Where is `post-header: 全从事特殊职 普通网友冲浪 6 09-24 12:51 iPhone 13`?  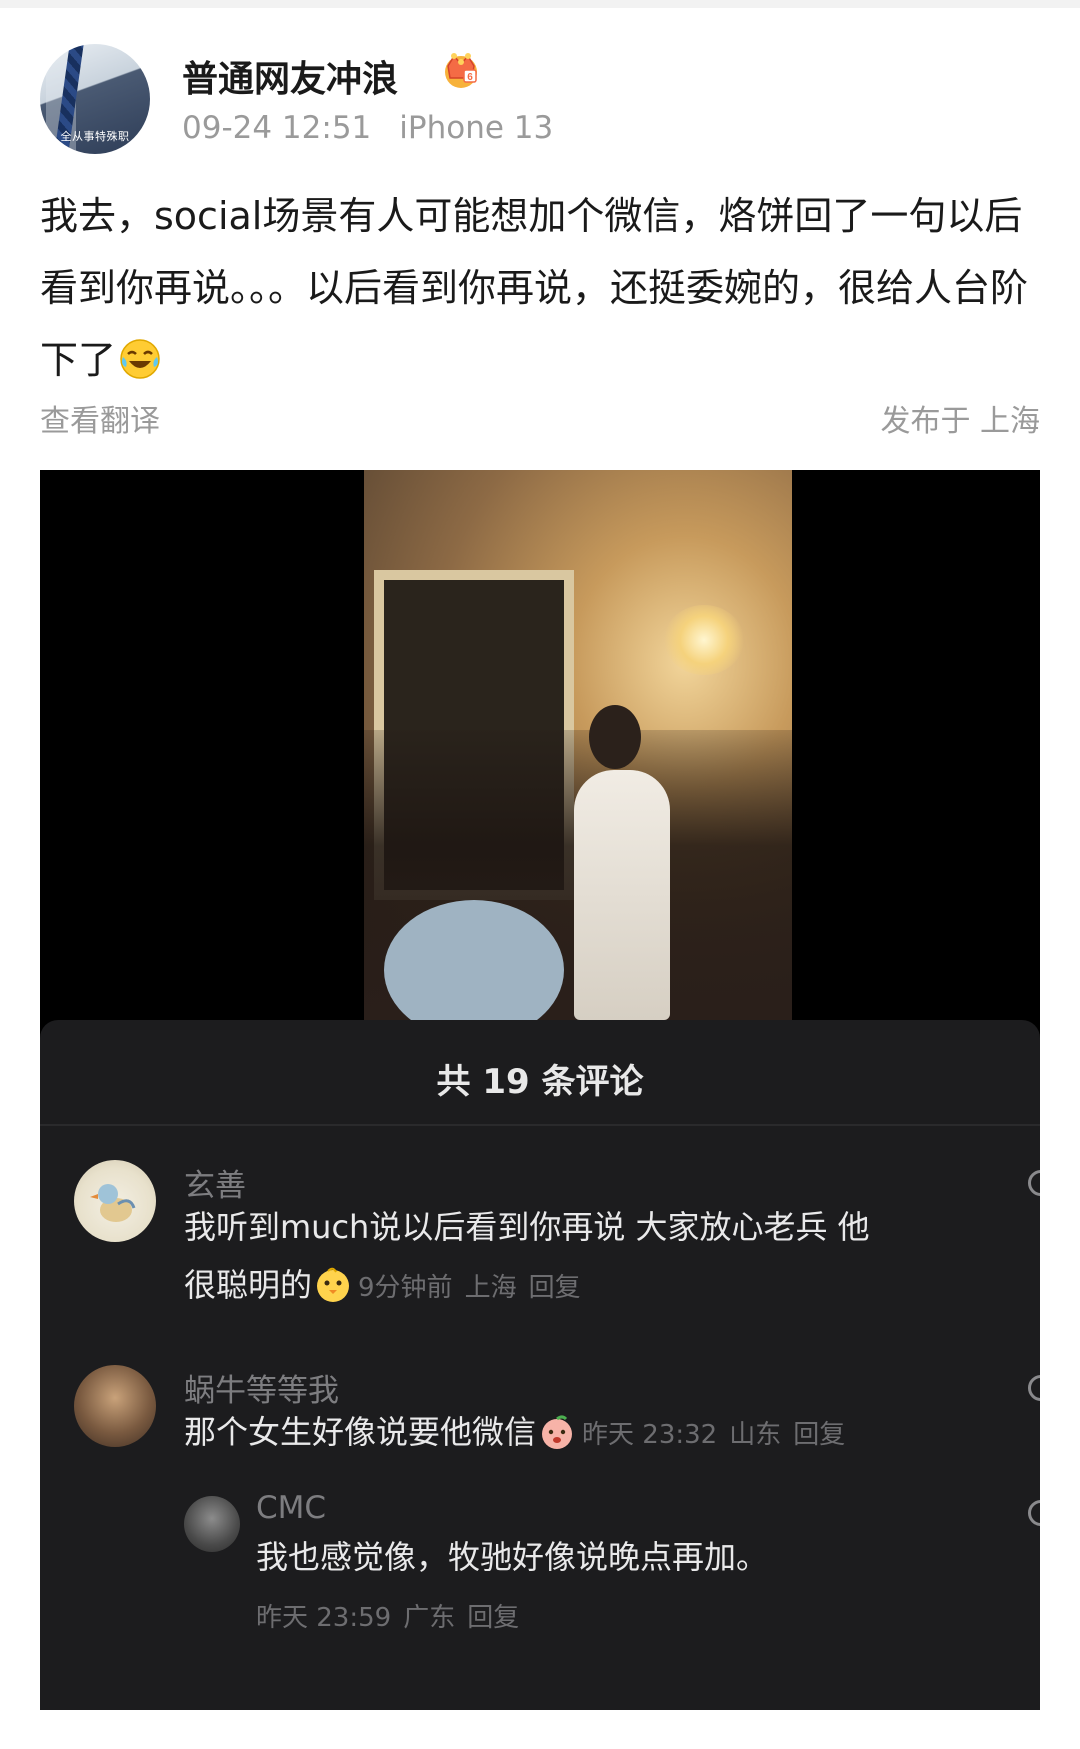
post-header: 全从事特殊职 普通网友冲浪 6 09-24 12:51 iPhone 13 is located at coordinates (540, 99).